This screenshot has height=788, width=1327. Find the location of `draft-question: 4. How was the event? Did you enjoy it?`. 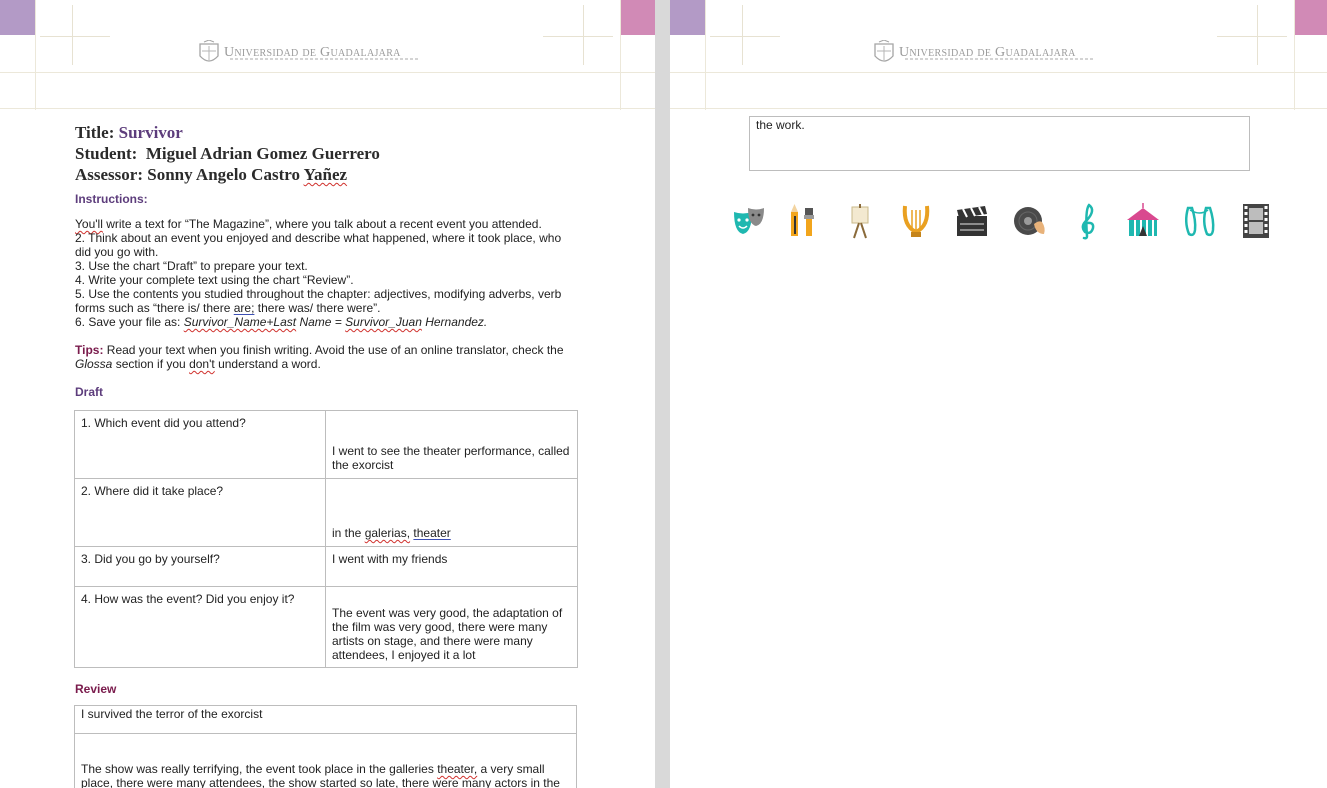

draft-question: 4. How was the event? Did you enjoy it? is located at coordinates (200, 627).